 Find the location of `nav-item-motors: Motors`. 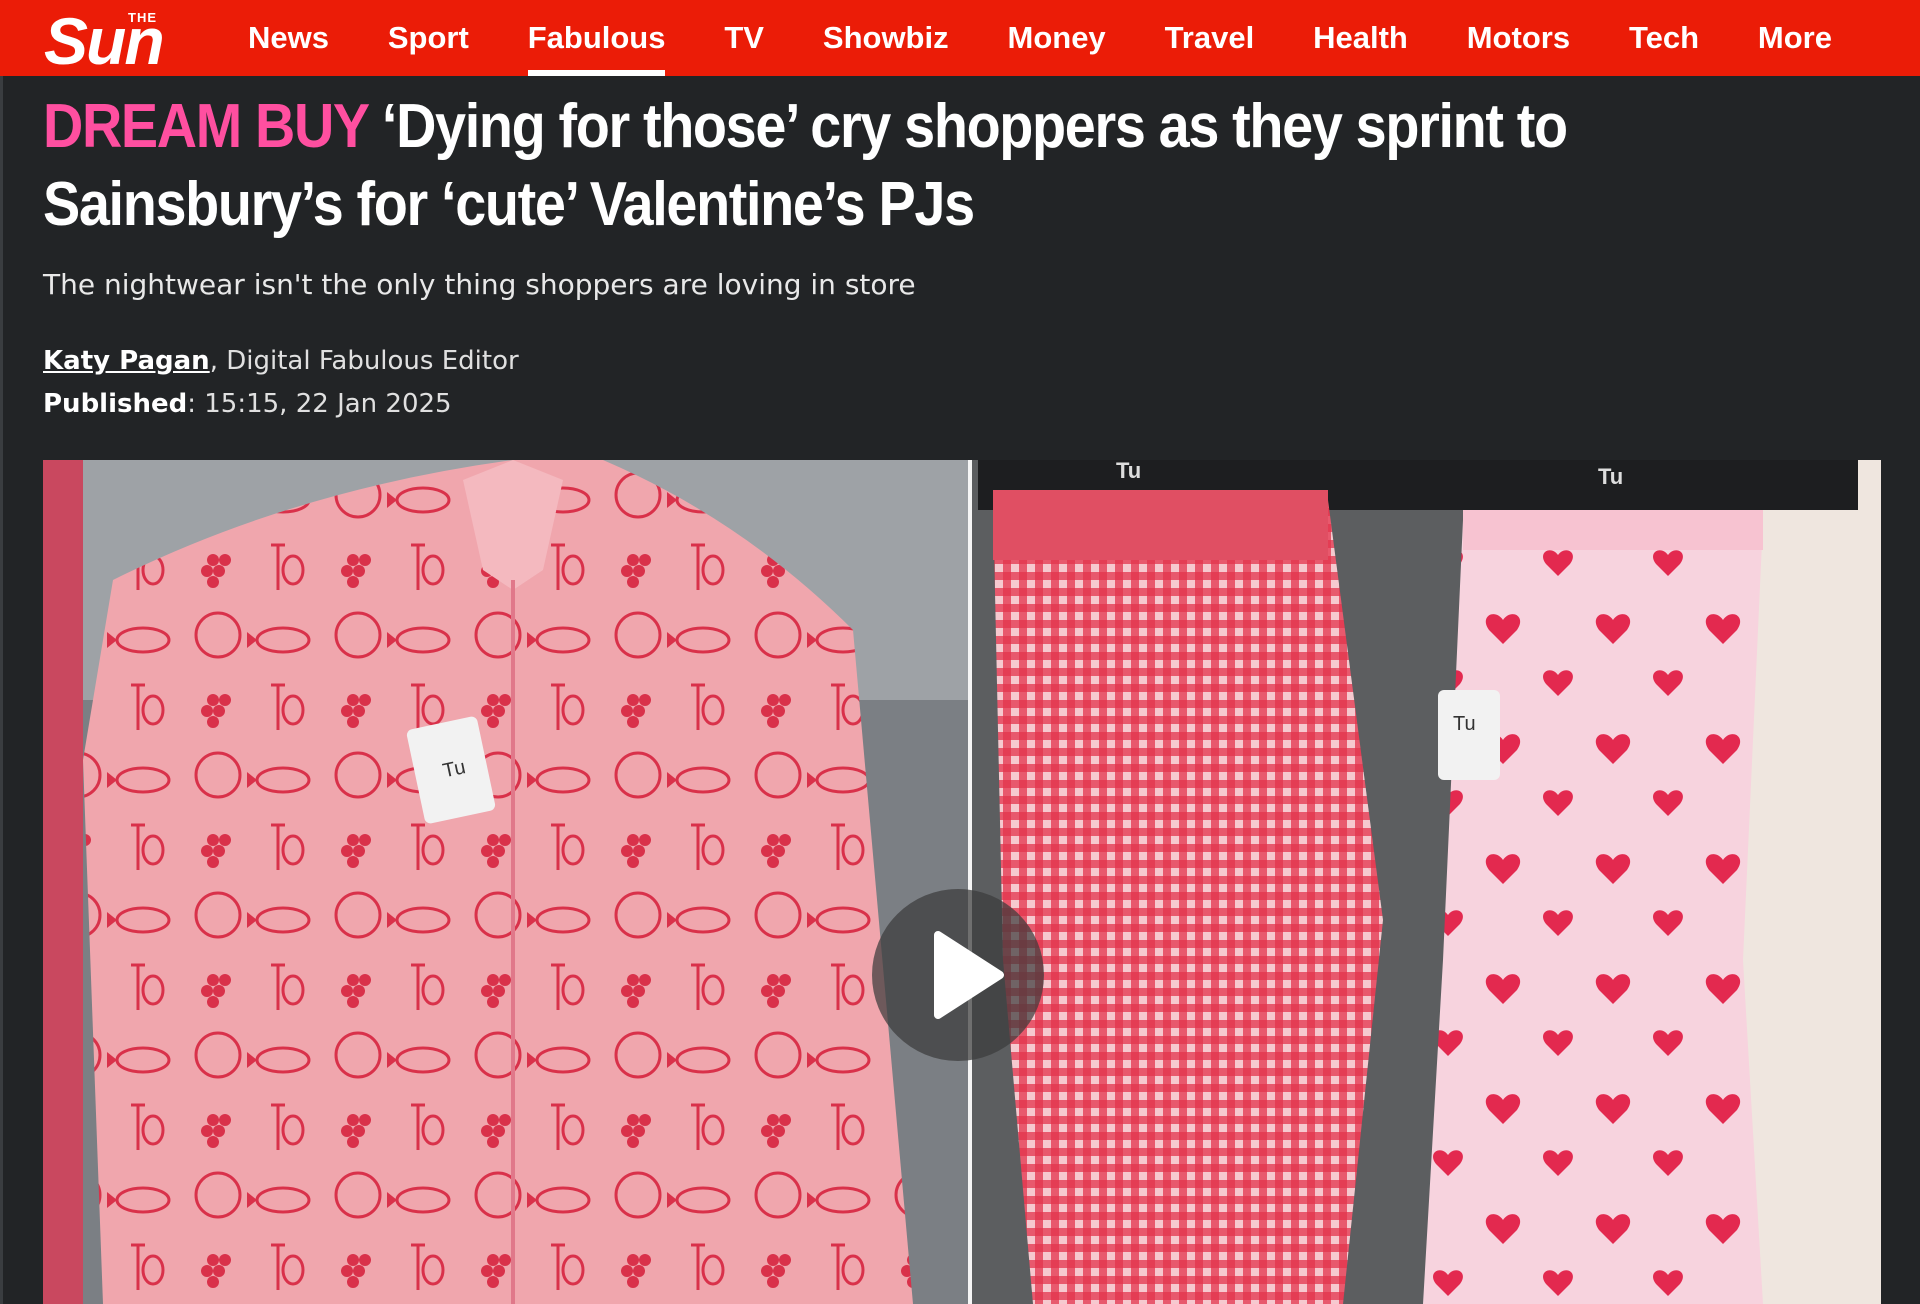

nav-item-motors: Motors is located at coordinates (1518, 38).